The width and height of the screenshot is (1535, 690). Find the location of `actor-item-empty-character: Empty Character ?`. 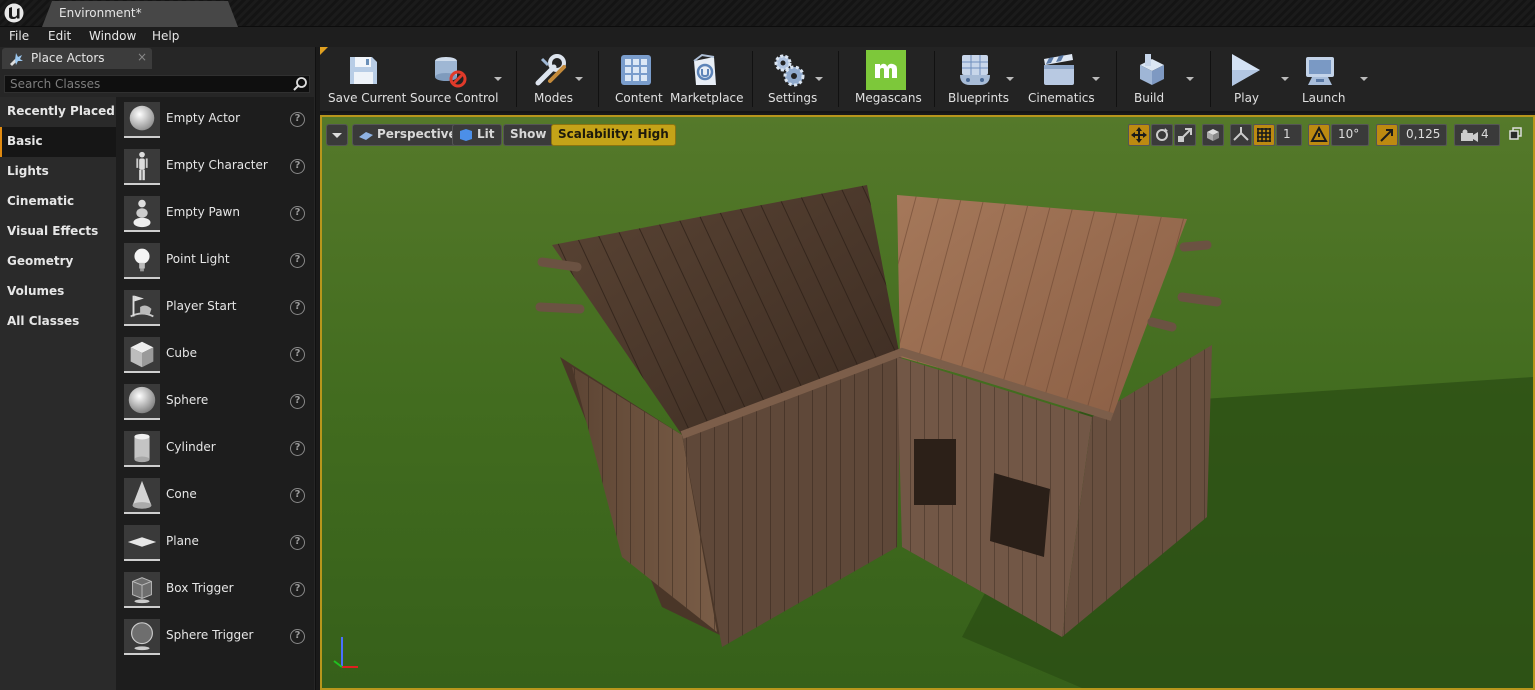

actor-item-empty-character: Empty Character ? is located at coordinates (215, 169).